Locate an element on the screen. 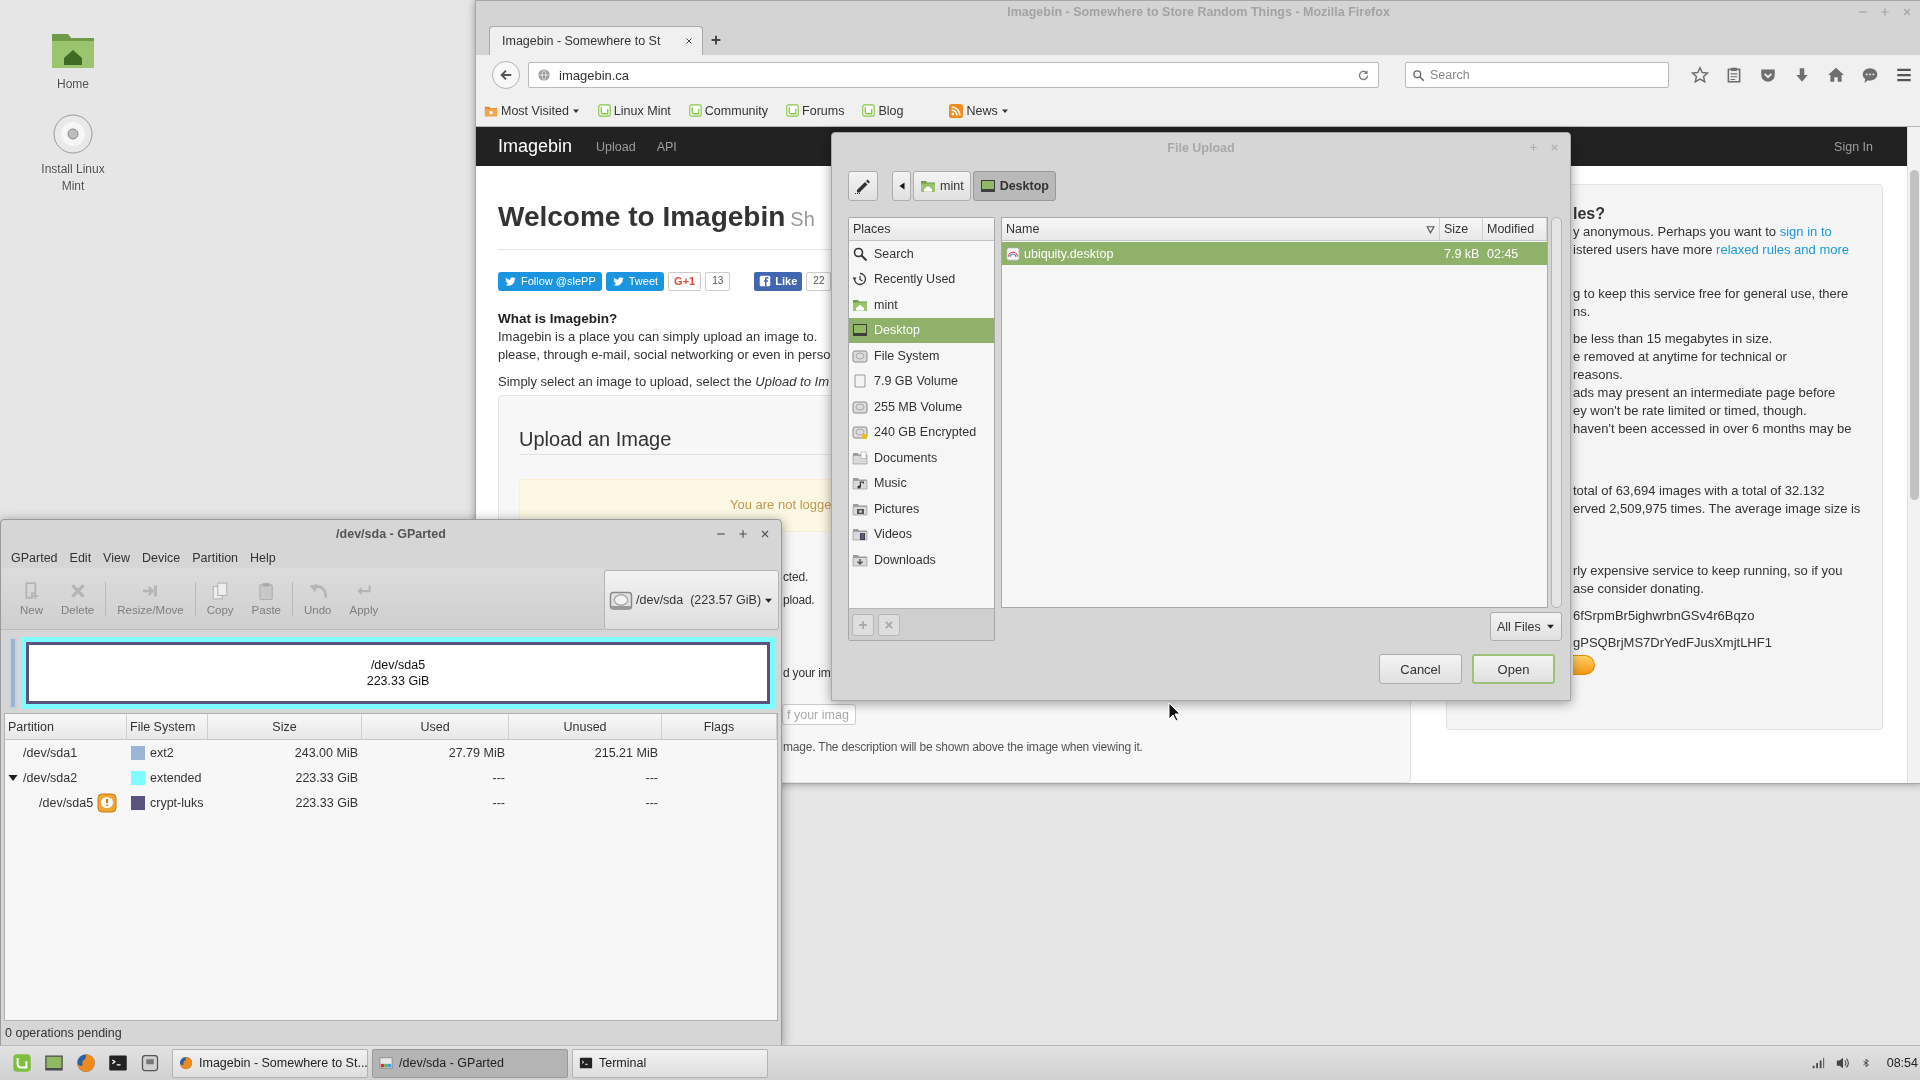 This screenshot has height=1080, width=1920. bookmark: News is located at coordinates (979, 110).